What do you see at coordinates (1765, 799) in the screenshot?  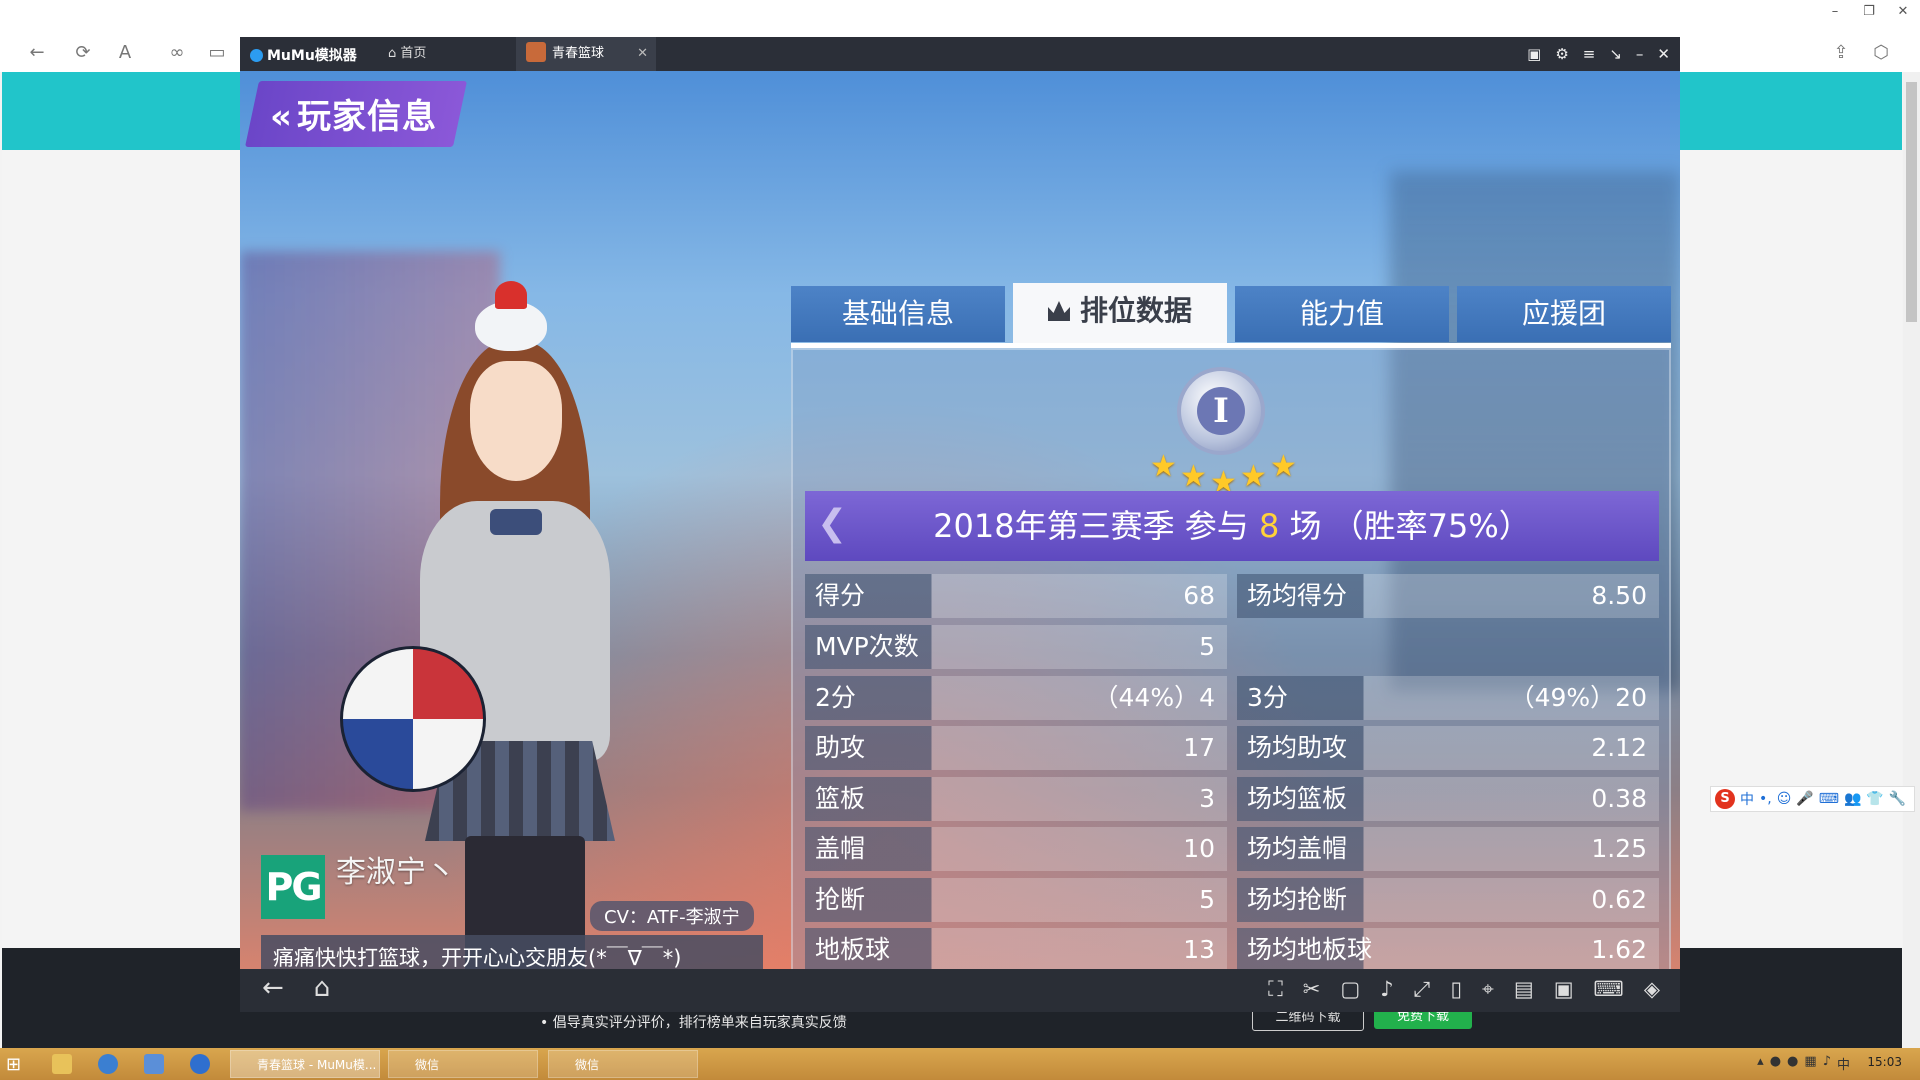 I see `ime-punct-icon: •,` at bounding box center [1765, 799].